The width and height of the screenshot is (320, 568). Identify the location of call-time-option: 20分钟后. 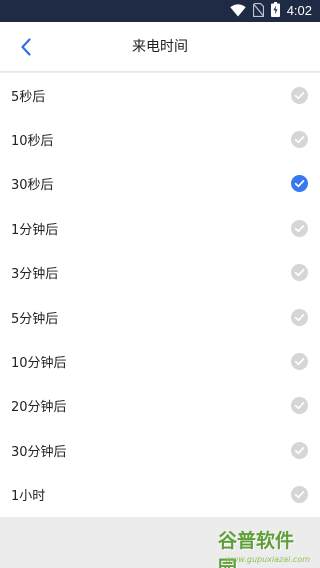
(160, 406).